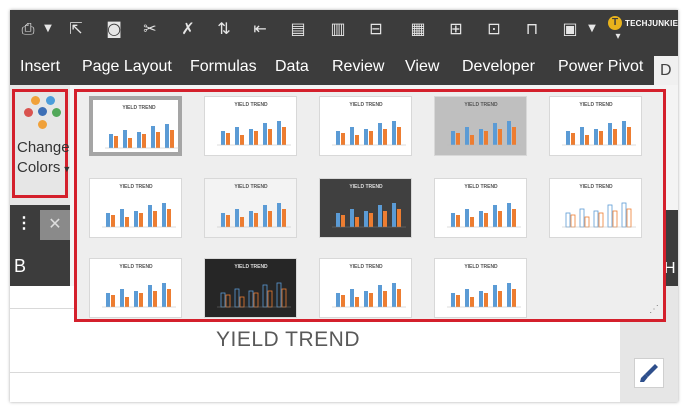  I want to click on align-icon: ⊟, so click(376, 29).